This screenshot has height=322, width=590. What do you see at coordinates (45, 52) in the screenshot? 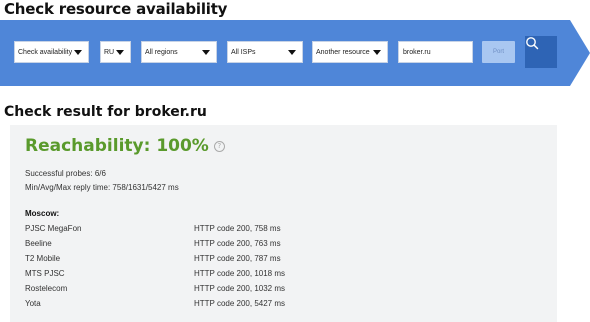
I see `check-type-value: Check availability` at bounding box center [45, 52].